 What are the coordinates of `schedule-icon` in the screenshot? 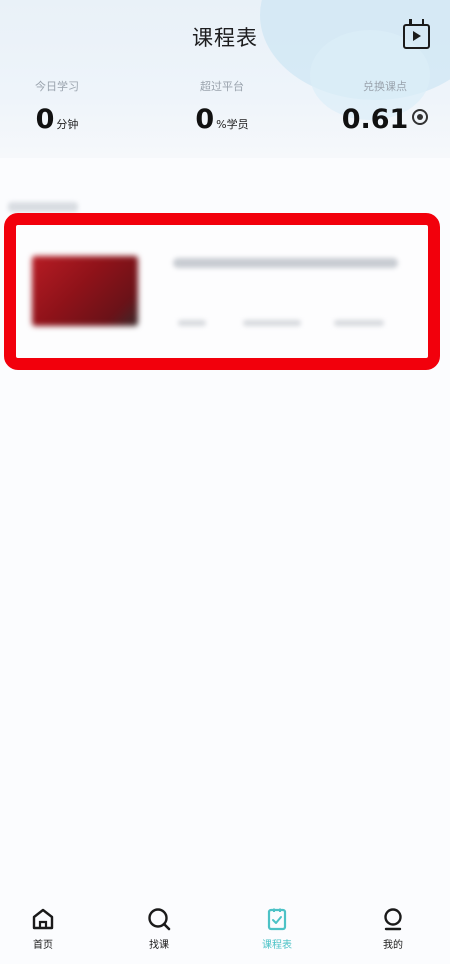 It's located at (277, 919).